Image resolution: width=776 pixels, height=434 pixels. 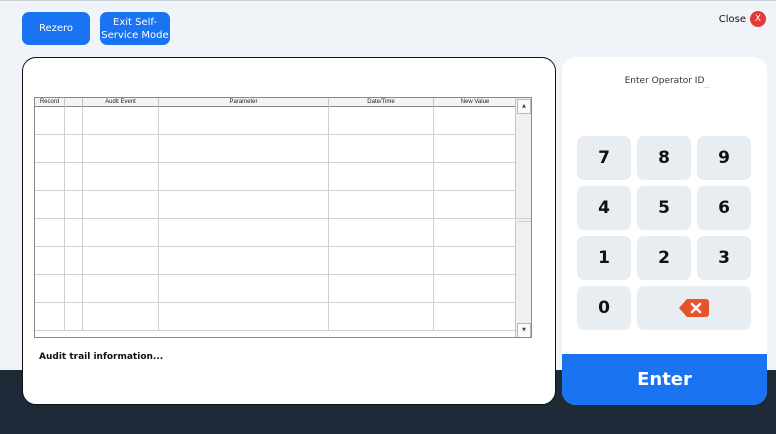 I want to click on rezero-button: Rezero, so click(x=56, y=28).